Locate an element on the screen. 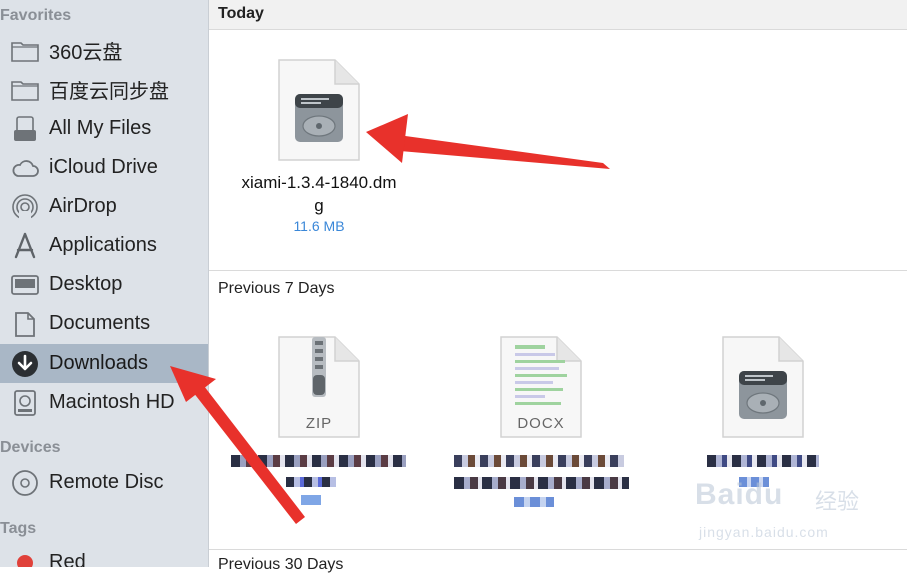 Image resolution: width=907 pixels, height=582 pixels. sidebar-item-applications: Applications is located at coordinates (104, 245).